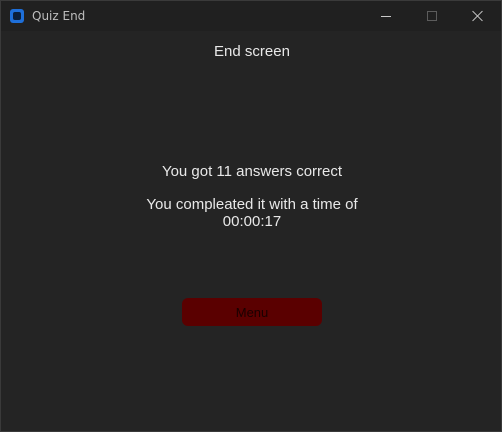 This screenshot has width=502, height=432. What do you see at coordinates (17, 16) in the screenshot?
I see `app-icon` at bounding box center [17, 16].